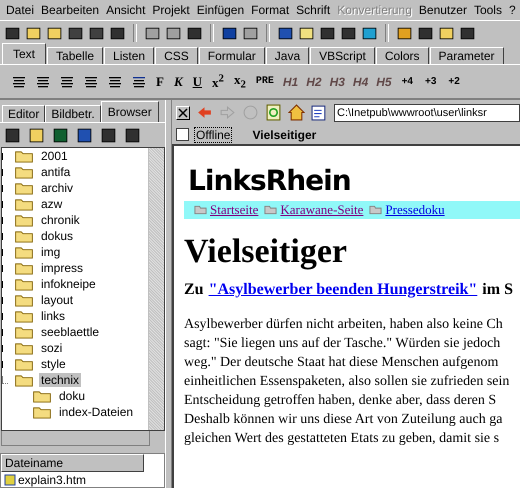  Describe the element at coordinates (488, 10) in the screenshot. I see `menu-item: Tools` at that location.